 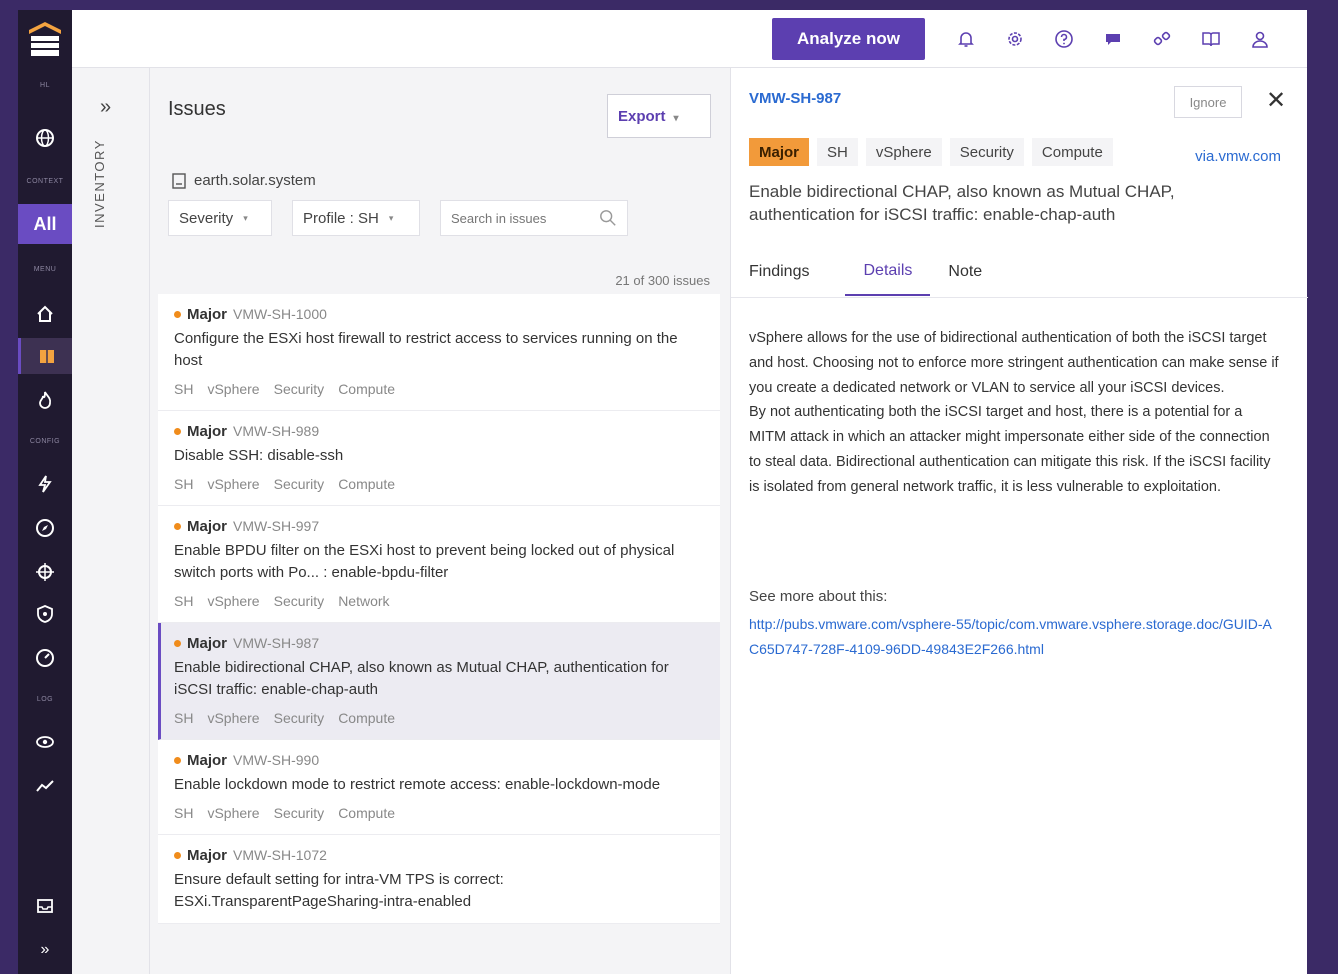 What do you see at coordinates (642, 116) in the screenshot?
I see `export-label: Export` at bounding box center [642, 116].